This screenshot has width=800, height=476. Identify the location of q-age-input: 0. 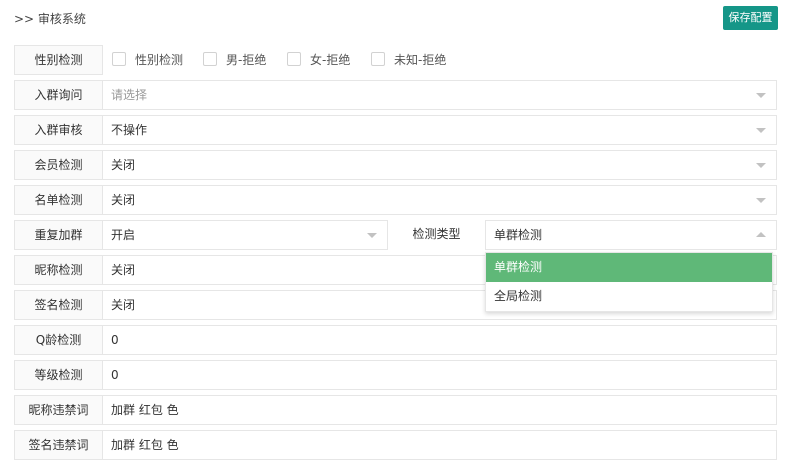
(440, 340).